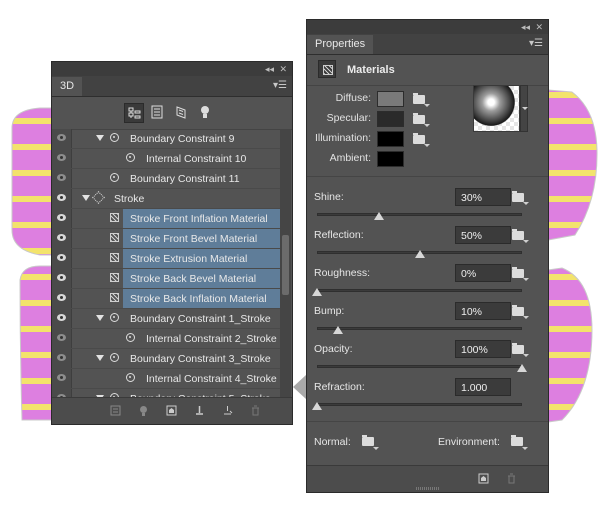  I want to click on tab-properties: Properties, so click(340, 44).